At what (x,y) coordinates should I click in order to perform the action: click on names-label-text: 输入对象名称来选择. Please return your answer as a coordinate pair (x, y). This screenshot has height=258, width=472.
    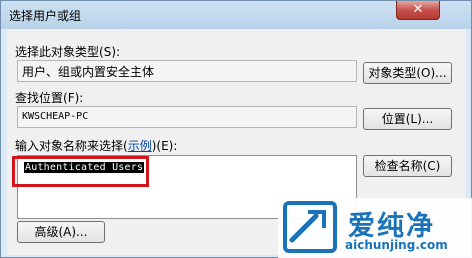
    Looking at the image, I should click on (69, 146).